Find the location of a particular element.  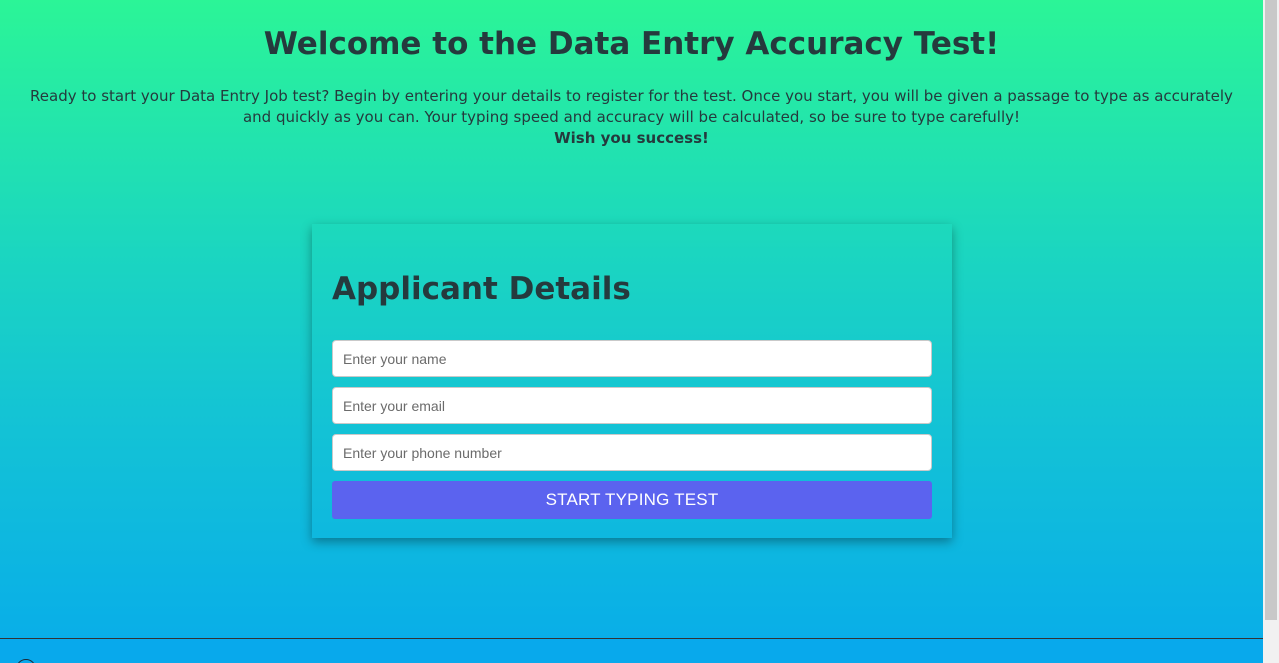

page-title: Welcome to the Data Entry Accuracy Test! is located at coordinates (631, 44).